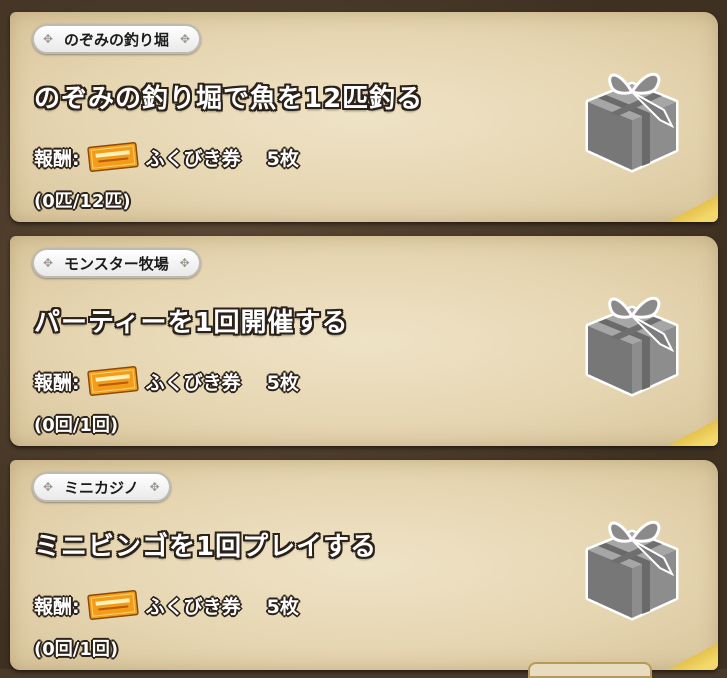 The image size is (727, 678). I want to click on category-label: ミニカジノ, so click(101, 487).